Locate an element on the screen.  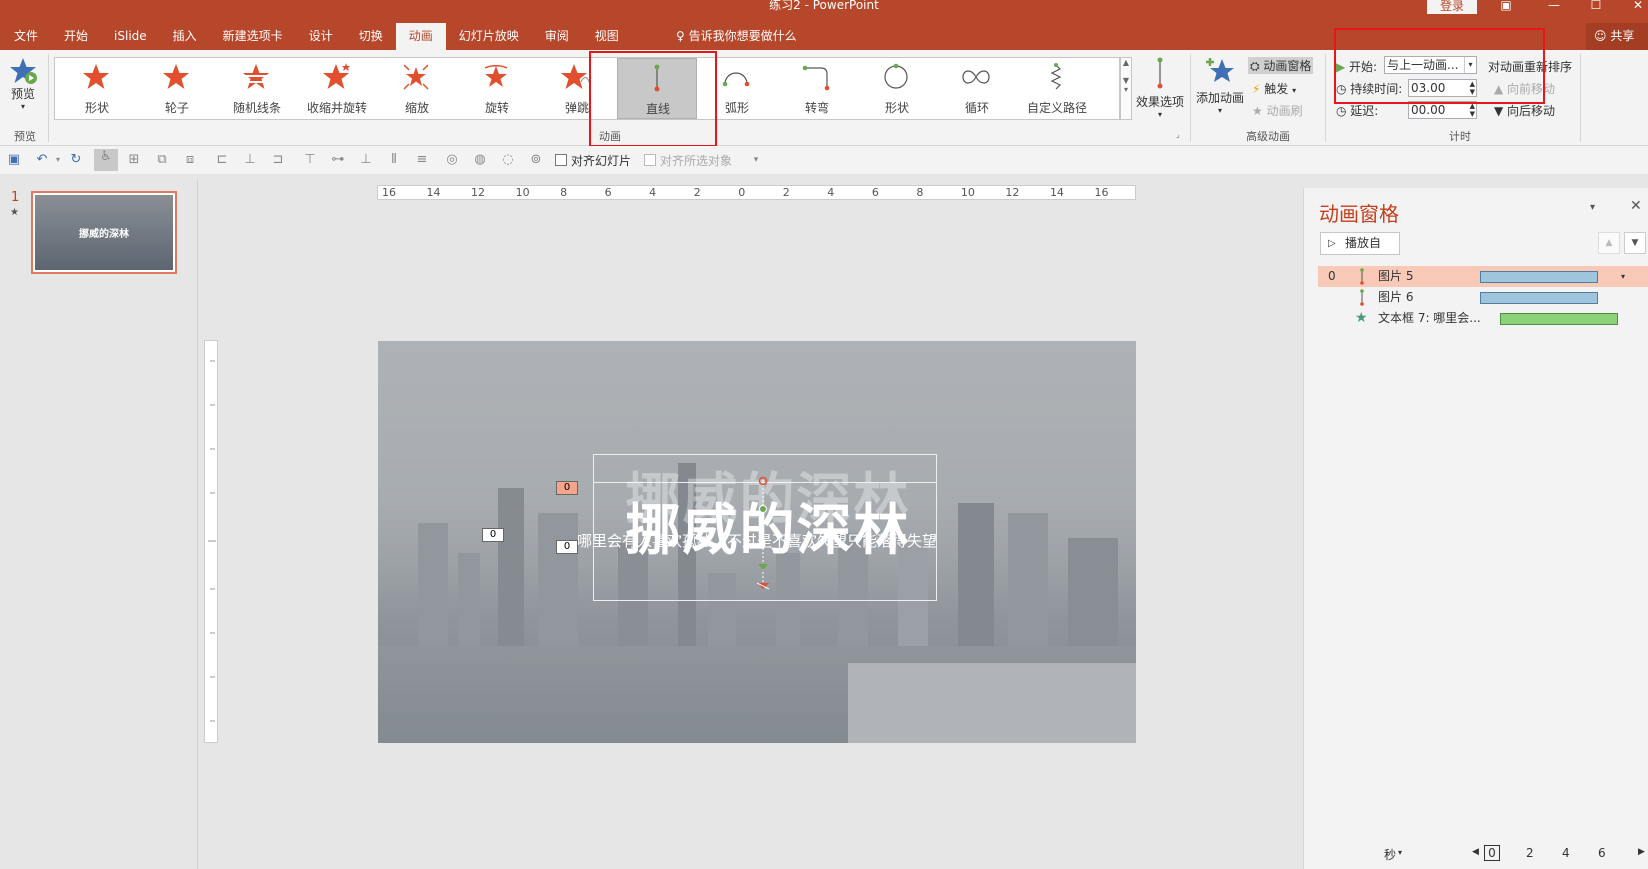
animation-painter-button: ★ 动画刷 is located at coordinates (1277, 110).